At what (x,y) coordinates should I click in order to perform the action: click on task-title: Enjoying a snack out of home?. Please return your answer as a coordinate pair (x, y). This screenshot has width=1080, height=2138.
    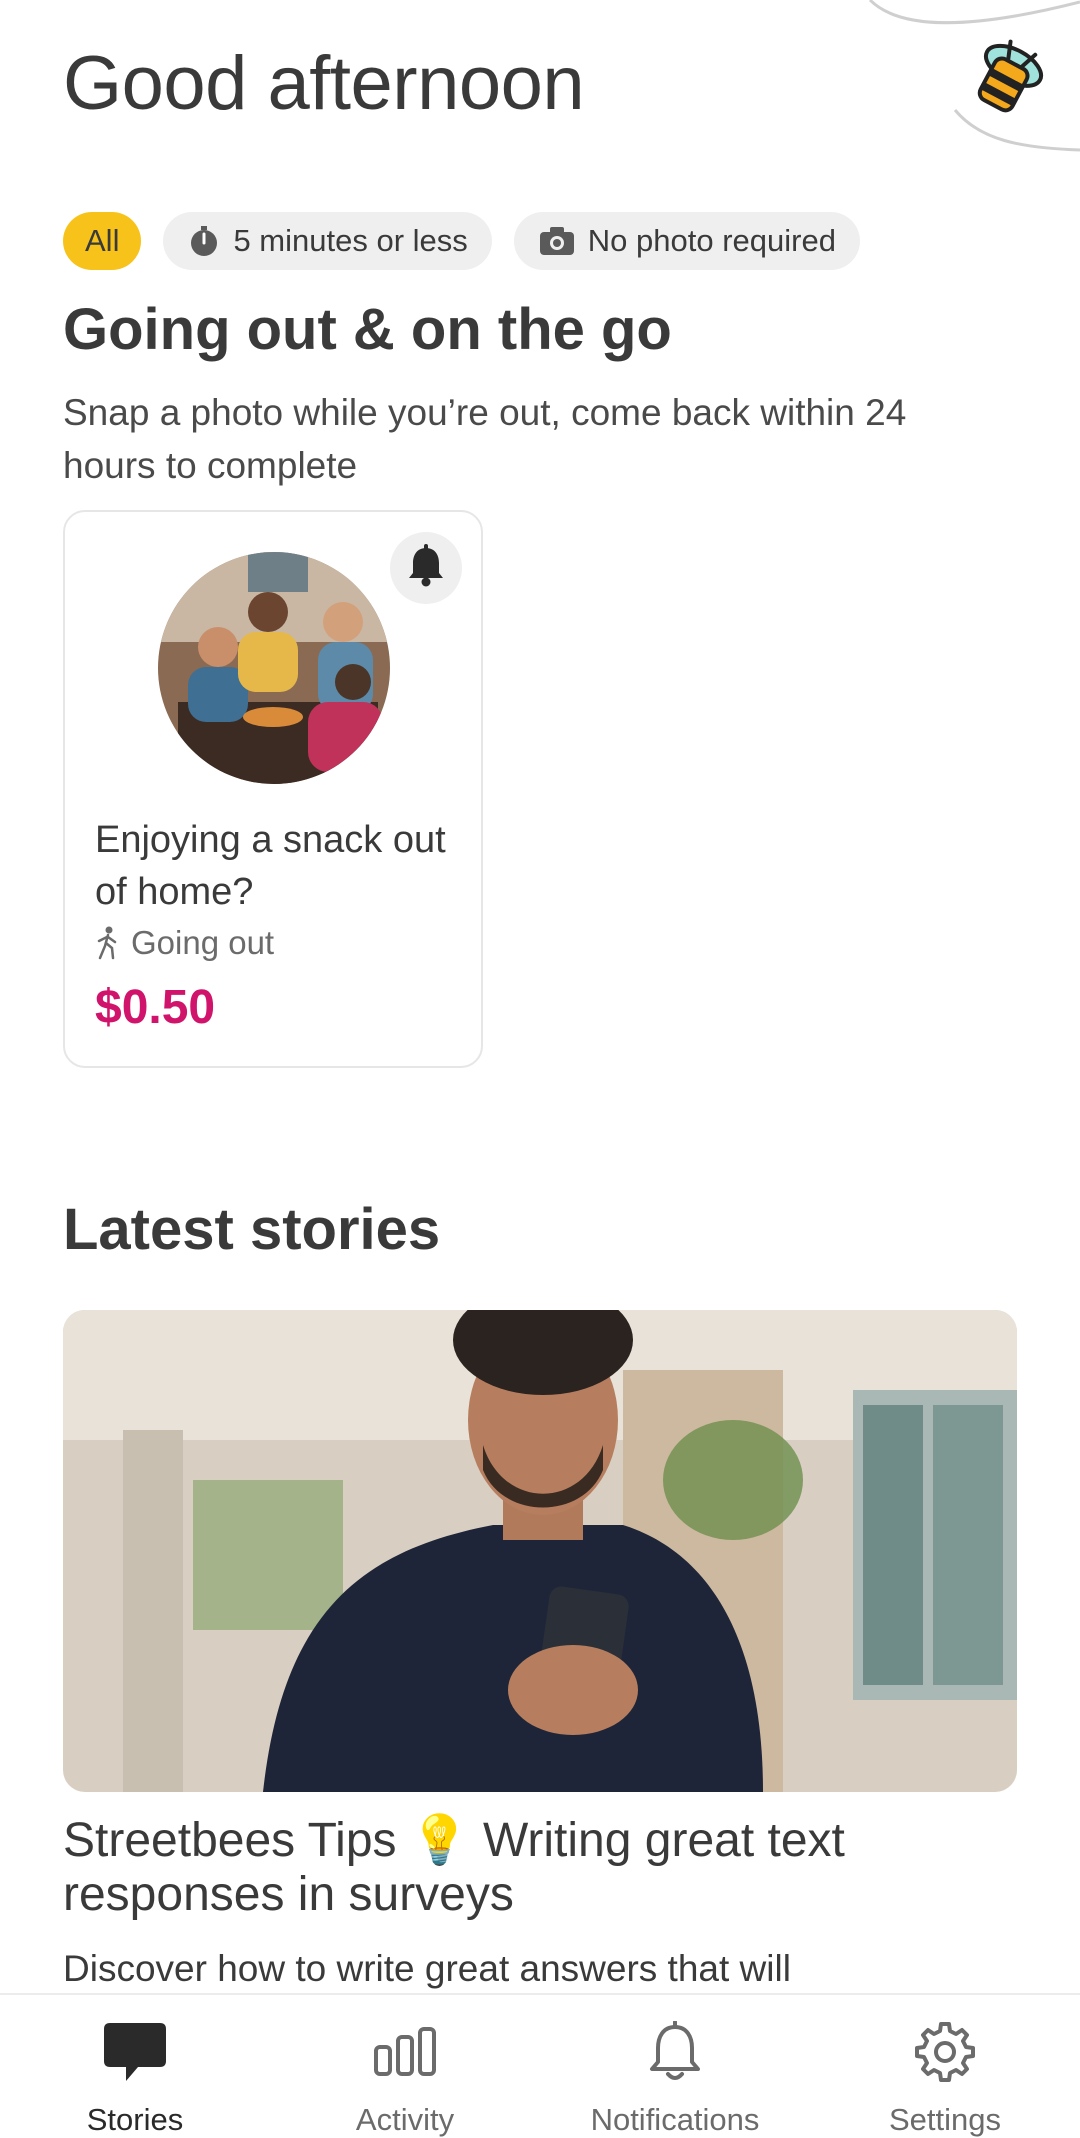
    Looking at the image, I should click on (270, 866).